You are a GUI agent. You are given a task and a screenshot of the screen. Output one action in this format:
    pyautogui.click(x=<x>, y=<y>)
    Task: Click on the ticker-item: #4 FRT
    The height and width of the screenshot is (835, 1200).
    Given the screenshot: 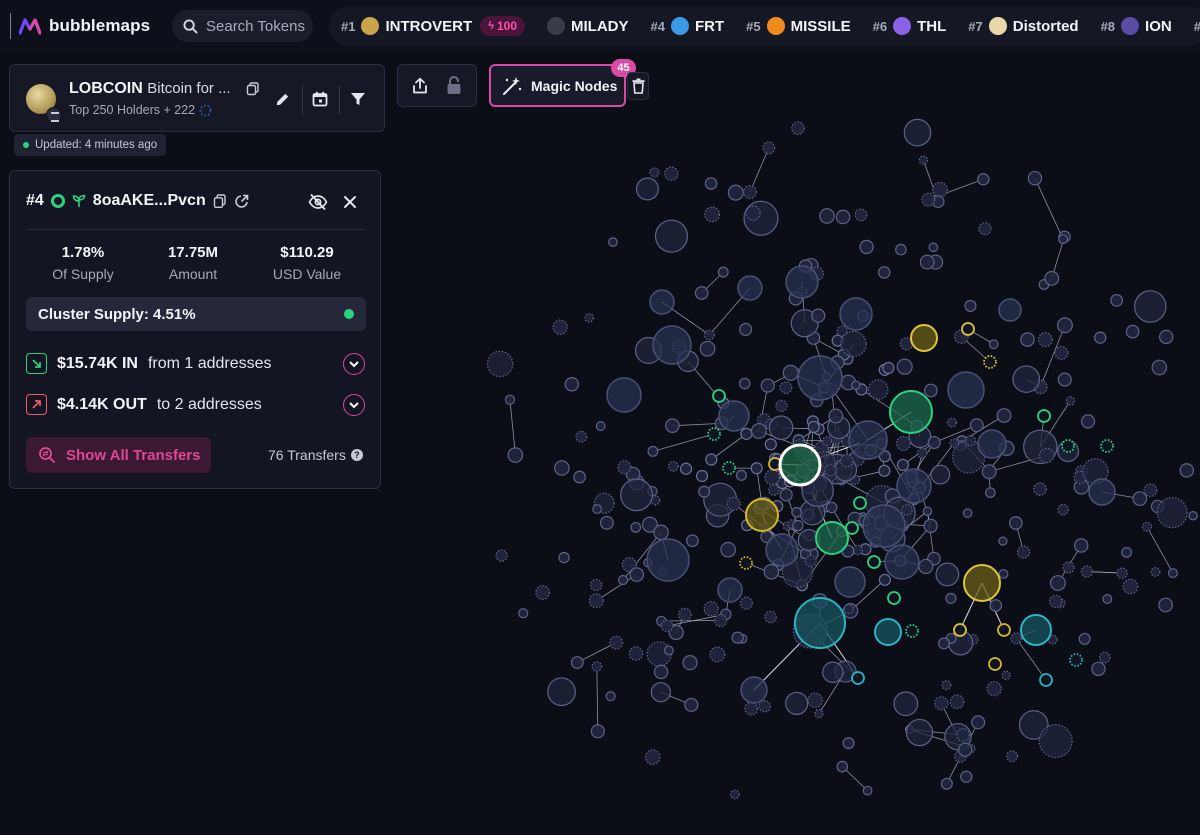 What is the action you would take?
    pyautogui.click(x=687, y=26)
    